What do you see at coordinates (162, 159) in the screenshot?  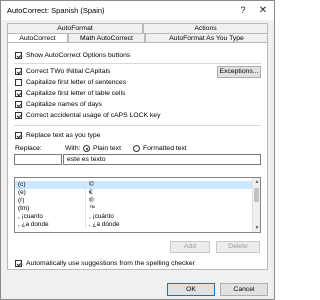 I see `with-input: este es texto` at bounding box center [162, 159].